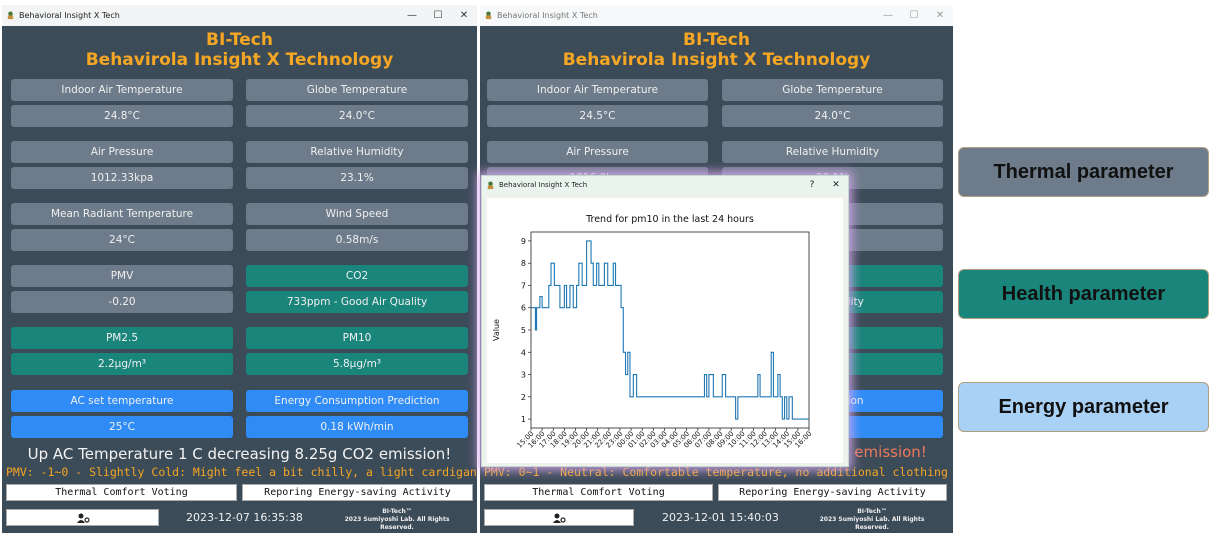 This screenshot has width=1219, height=533. Describe the element at coordinates (357, 364) in the screenshot. I see `param-value: 5.8μg/m³` at that location.